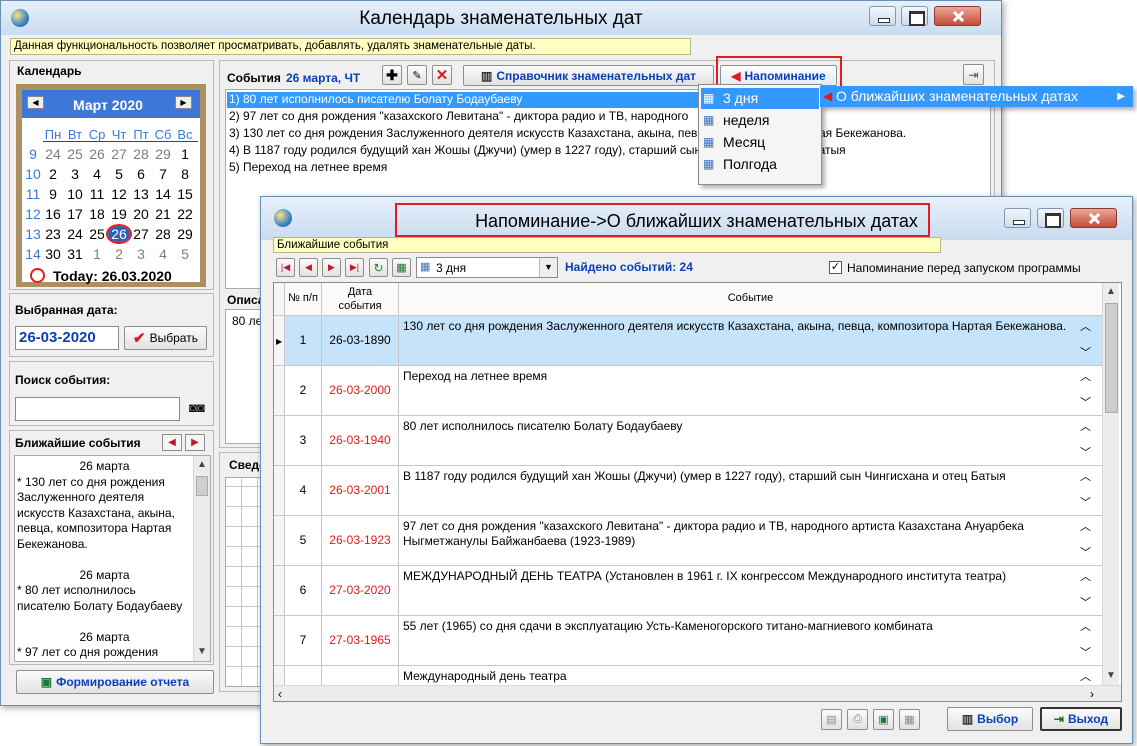 This screenshot has height=746, width=1137. Describe the element at coordinates (97, 234) in the screenshot. I see `calendar-day: 25` at that location.